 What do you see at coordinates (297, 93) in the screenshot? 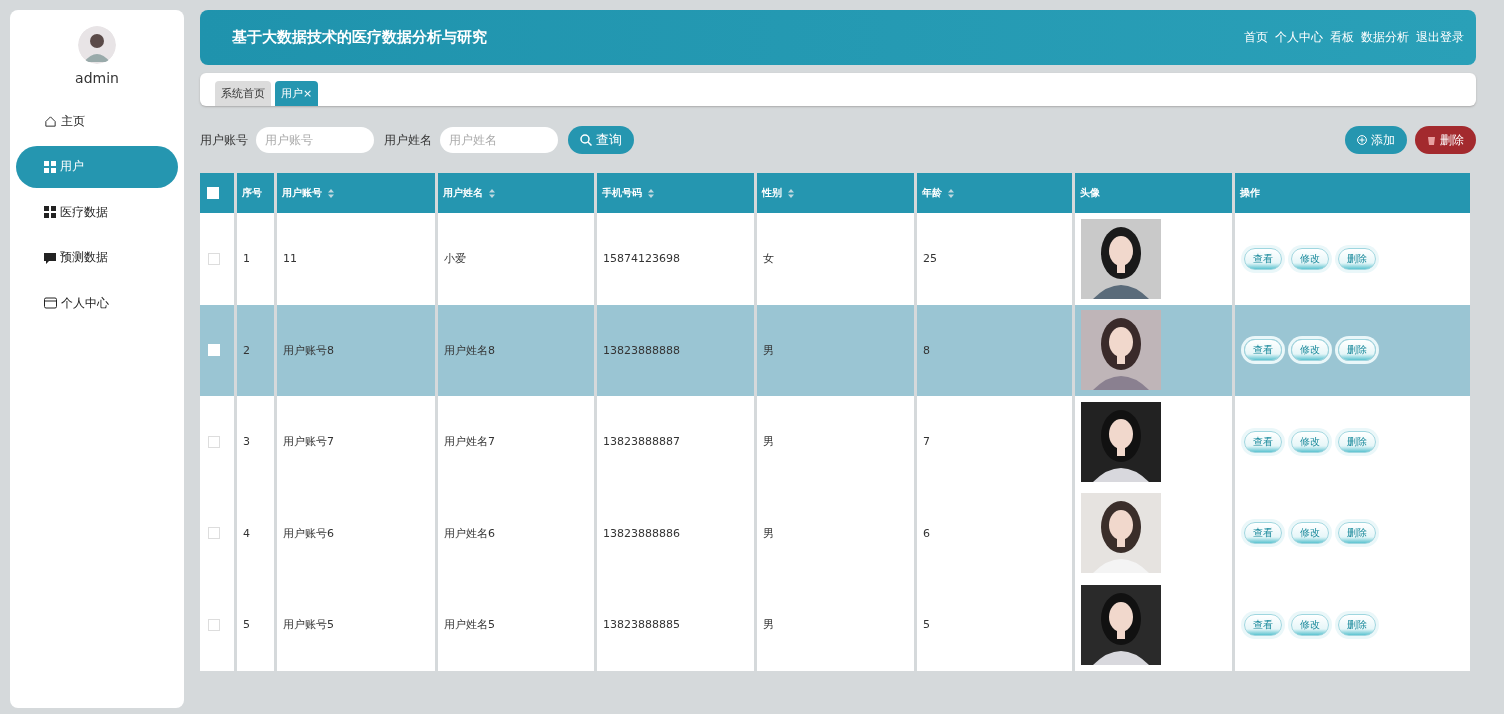
I see `tab: 用户×` at bounding box center [297, 93].